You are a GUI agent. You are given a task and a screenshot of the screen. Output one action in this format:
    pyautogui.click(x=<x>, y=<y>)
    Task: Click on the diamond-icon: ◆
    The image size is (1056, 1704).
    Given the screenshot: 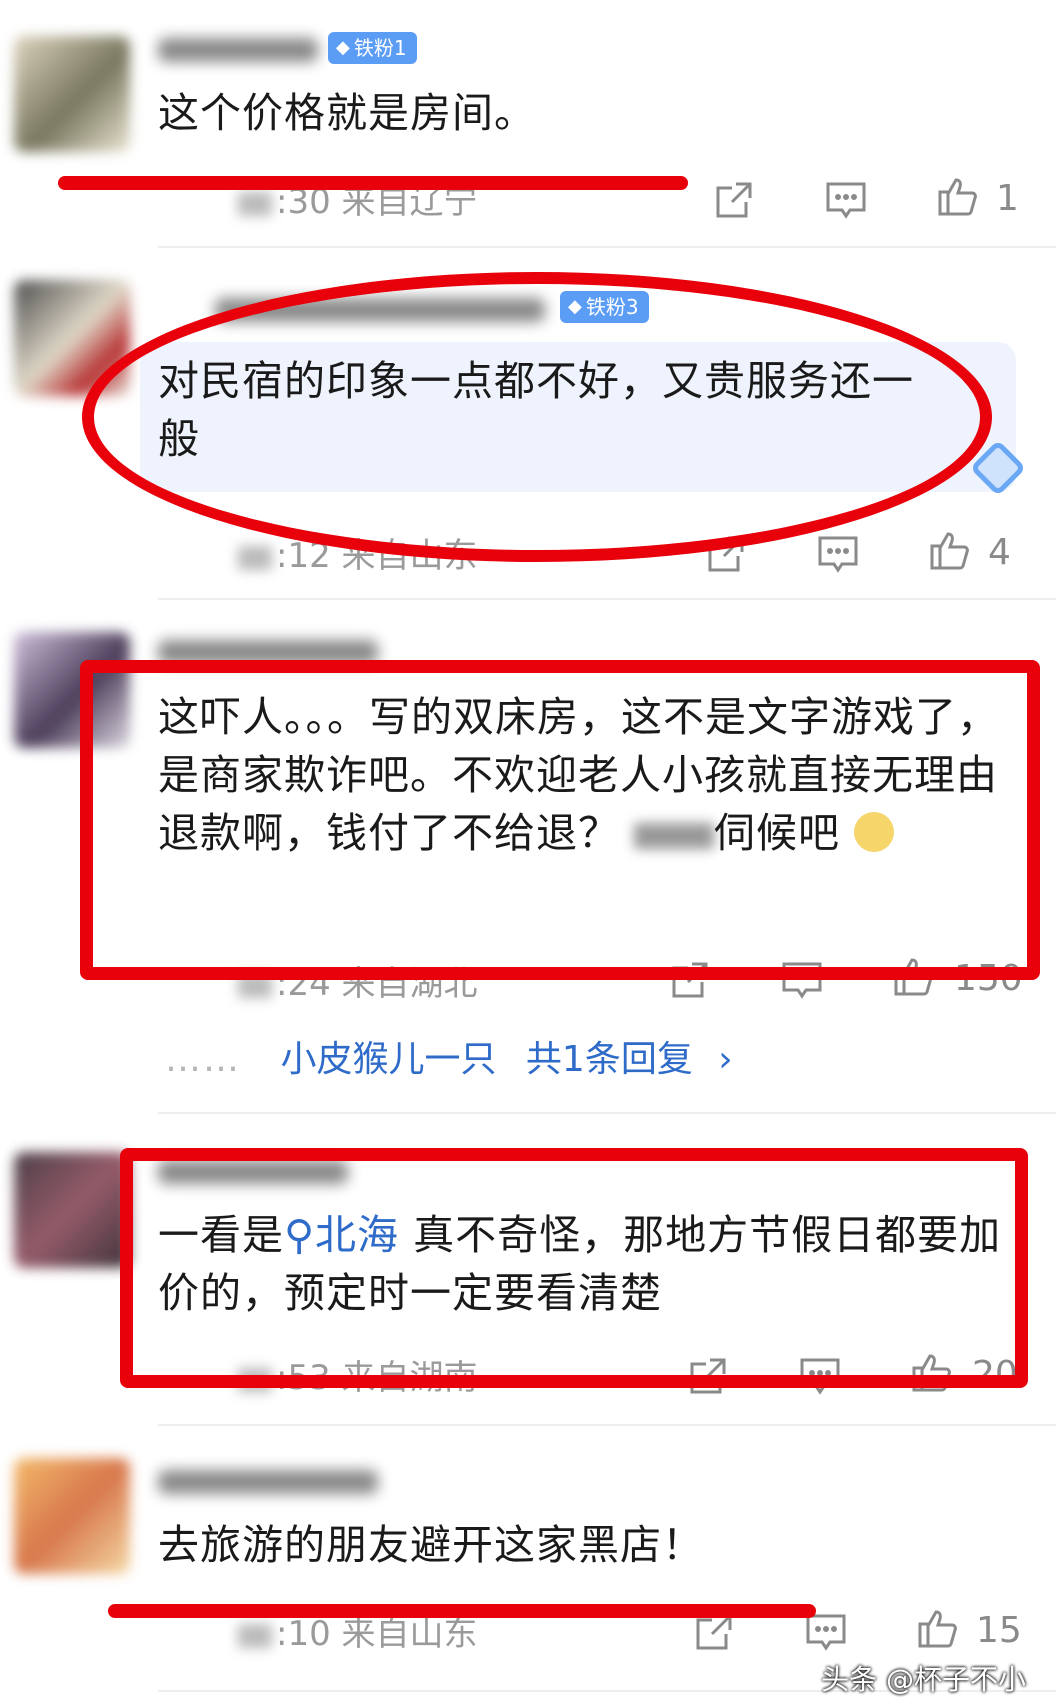 What is the action you would take?
    pyautogui.click(x=343, y=47)
    